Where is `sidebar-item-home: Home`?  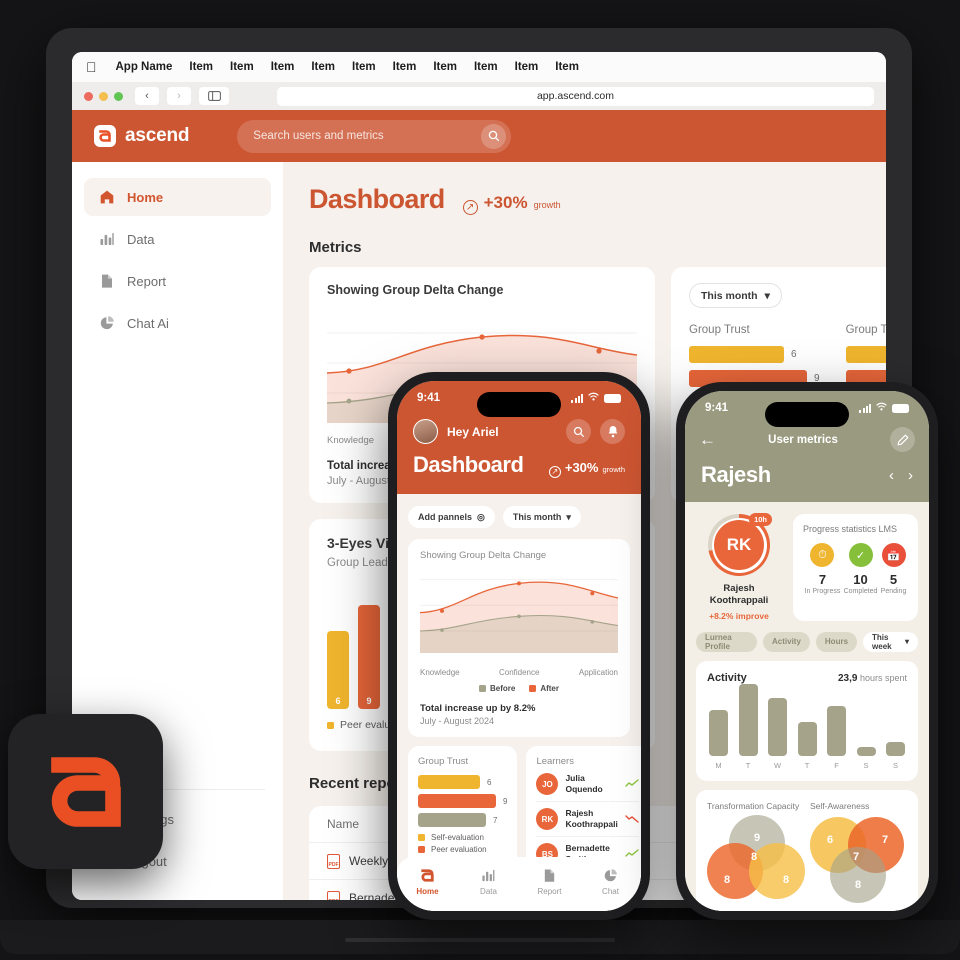
sidebar-item-home: Home is located at coordinates (177, 197).